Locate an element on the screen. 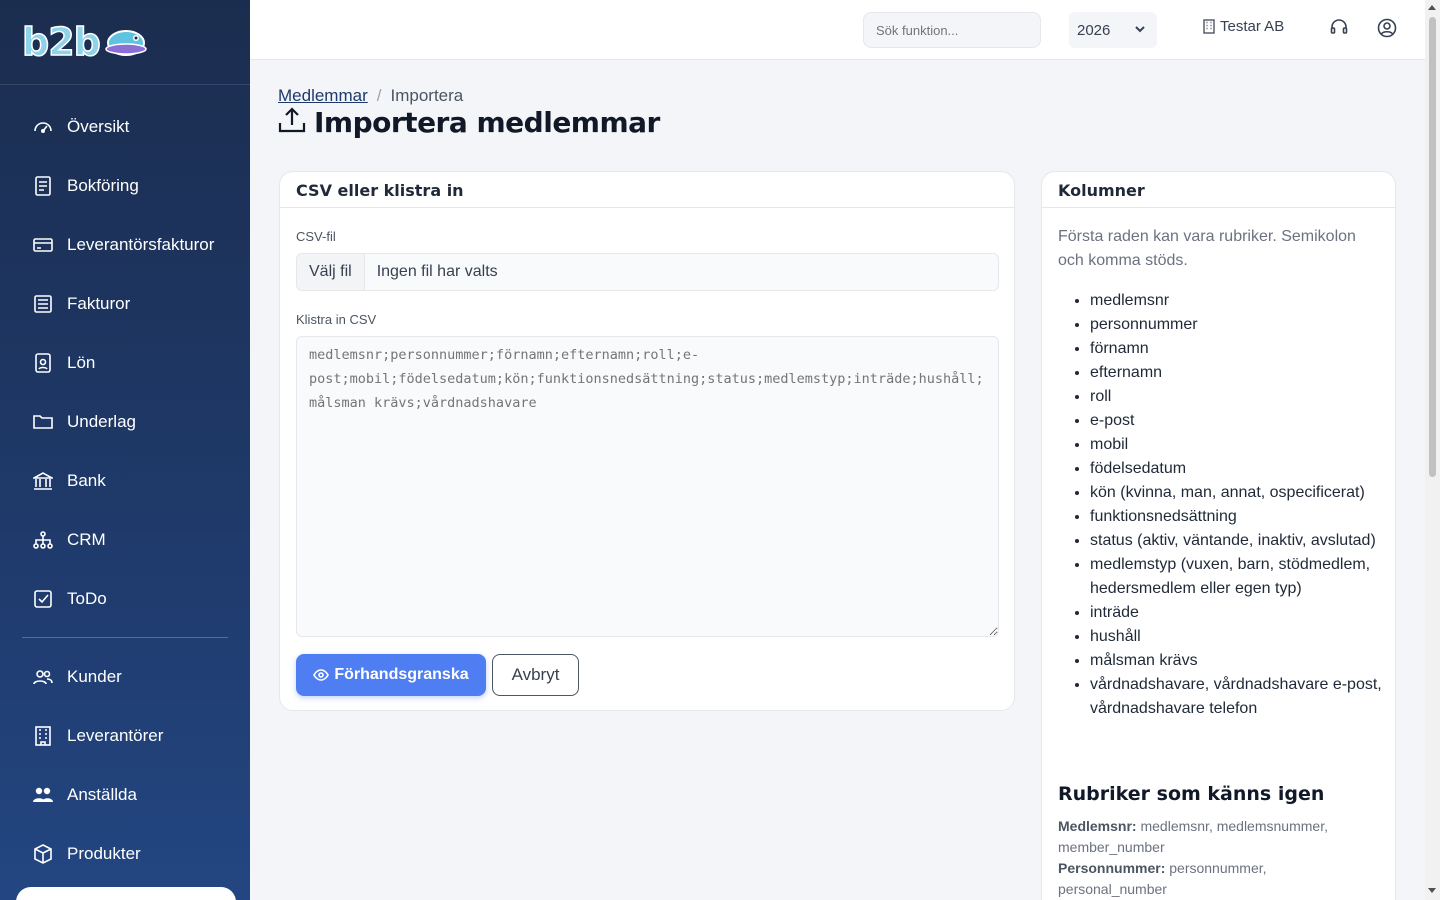 The width and height of the screenshot is (1440, 900). list-item: personnummer is located at coordinates (1240, 325).